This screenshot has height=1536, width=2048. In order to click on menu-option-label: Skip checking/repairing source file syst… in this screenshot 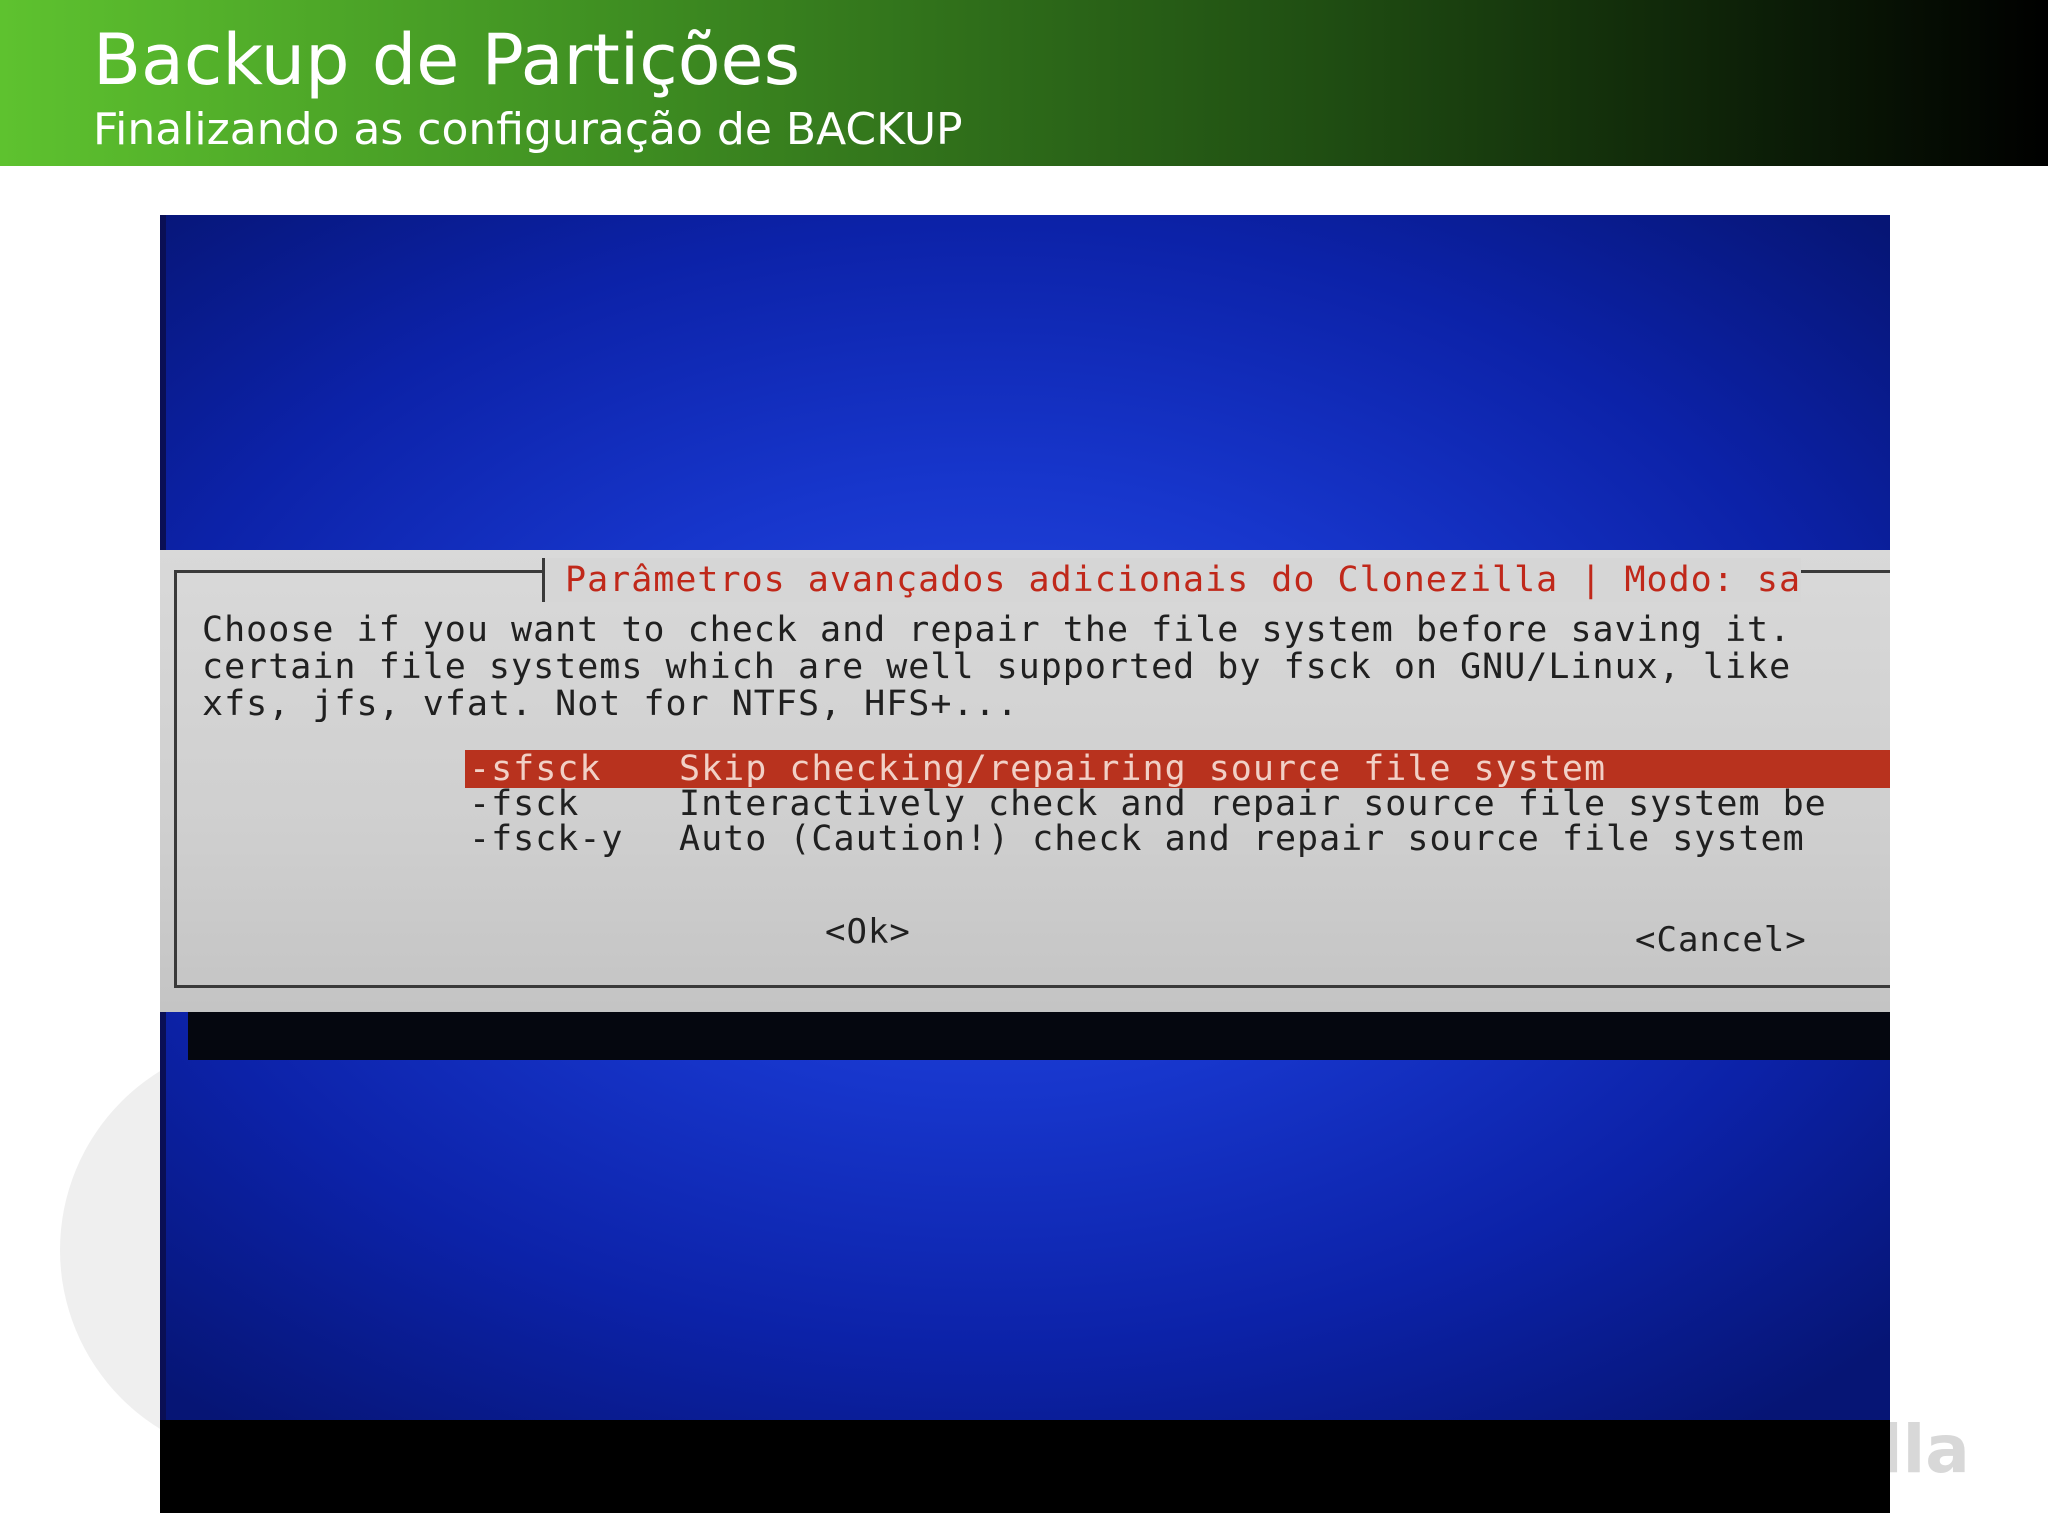, I will do `click(1143, 769)`.